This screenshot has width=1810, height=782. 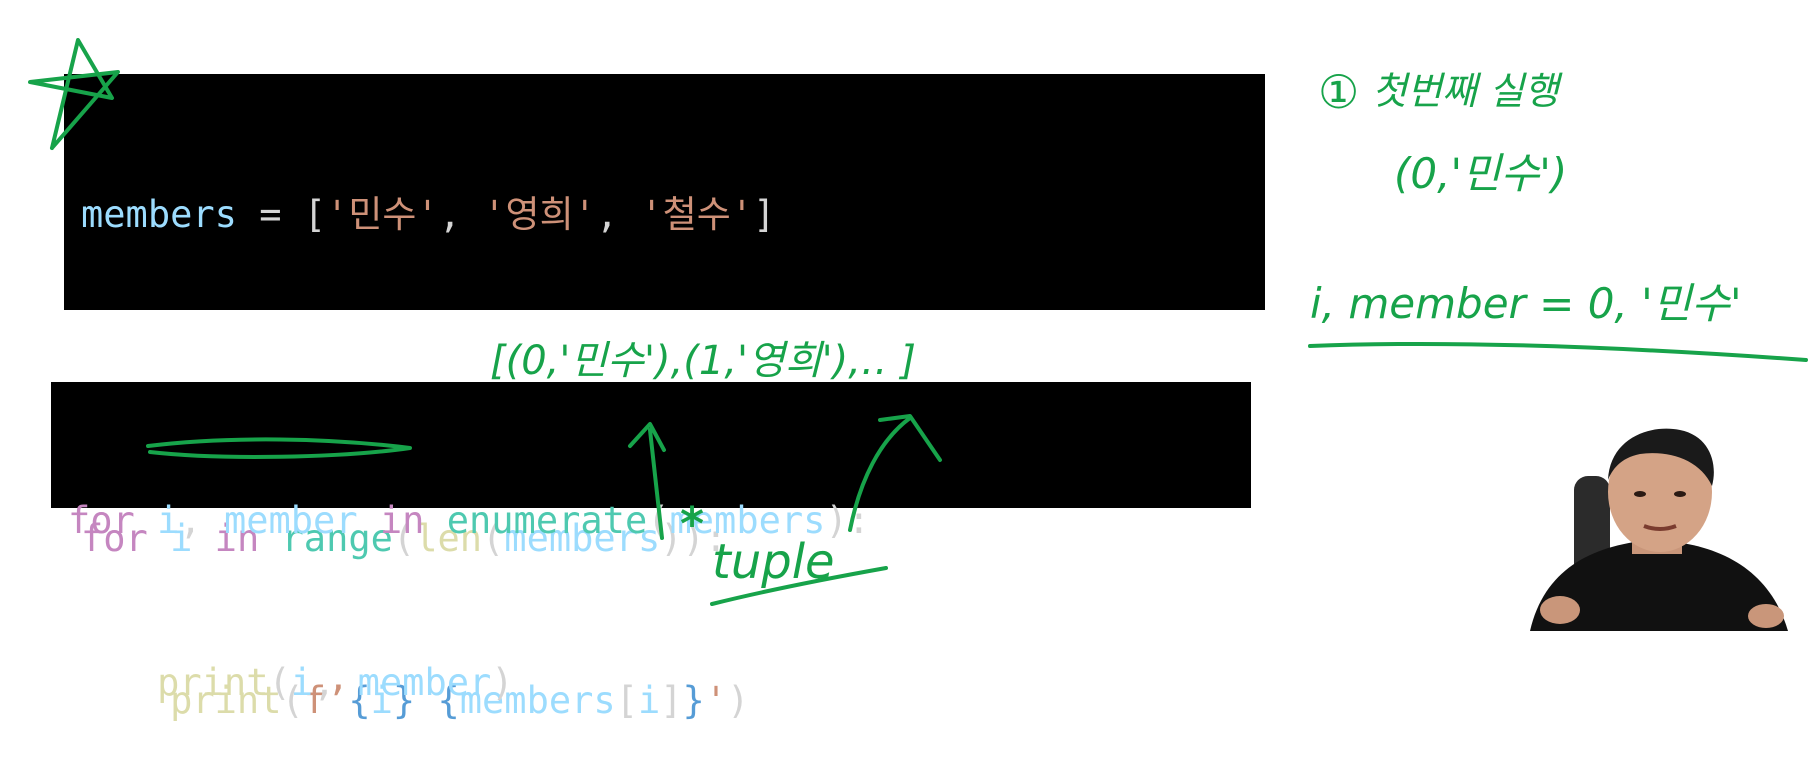 I want to click on code-token-comma-1: ,, so click(x=461, y=214).